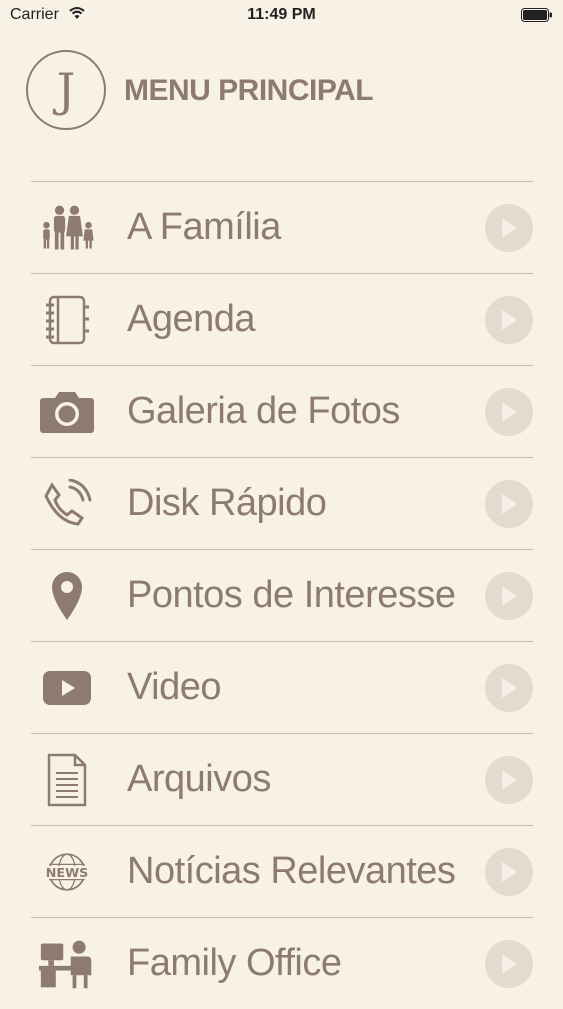 The width and height of the screenshot is (563, 1009). Describe the element at coordinates (174, 687) in the screenshot. I see `menu-item-label: Video` at that location.